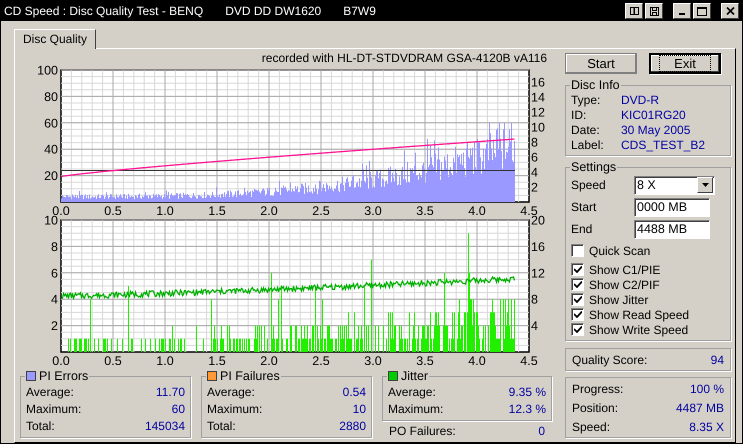 The image size is (743, 444). I want to click on stat-value: 0.54, so click(354, 391).